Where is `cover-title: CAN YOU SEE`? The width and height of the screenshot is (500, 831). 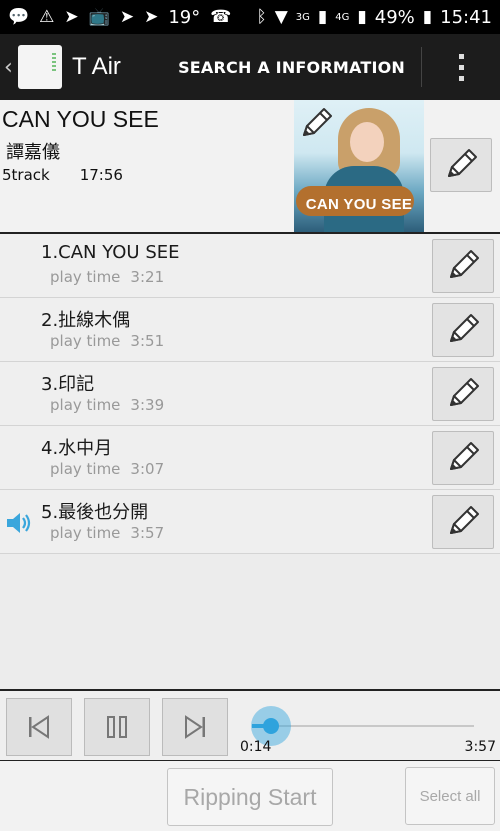
cover-title: CAN YOU SEE is located at coordinates (359, 204).